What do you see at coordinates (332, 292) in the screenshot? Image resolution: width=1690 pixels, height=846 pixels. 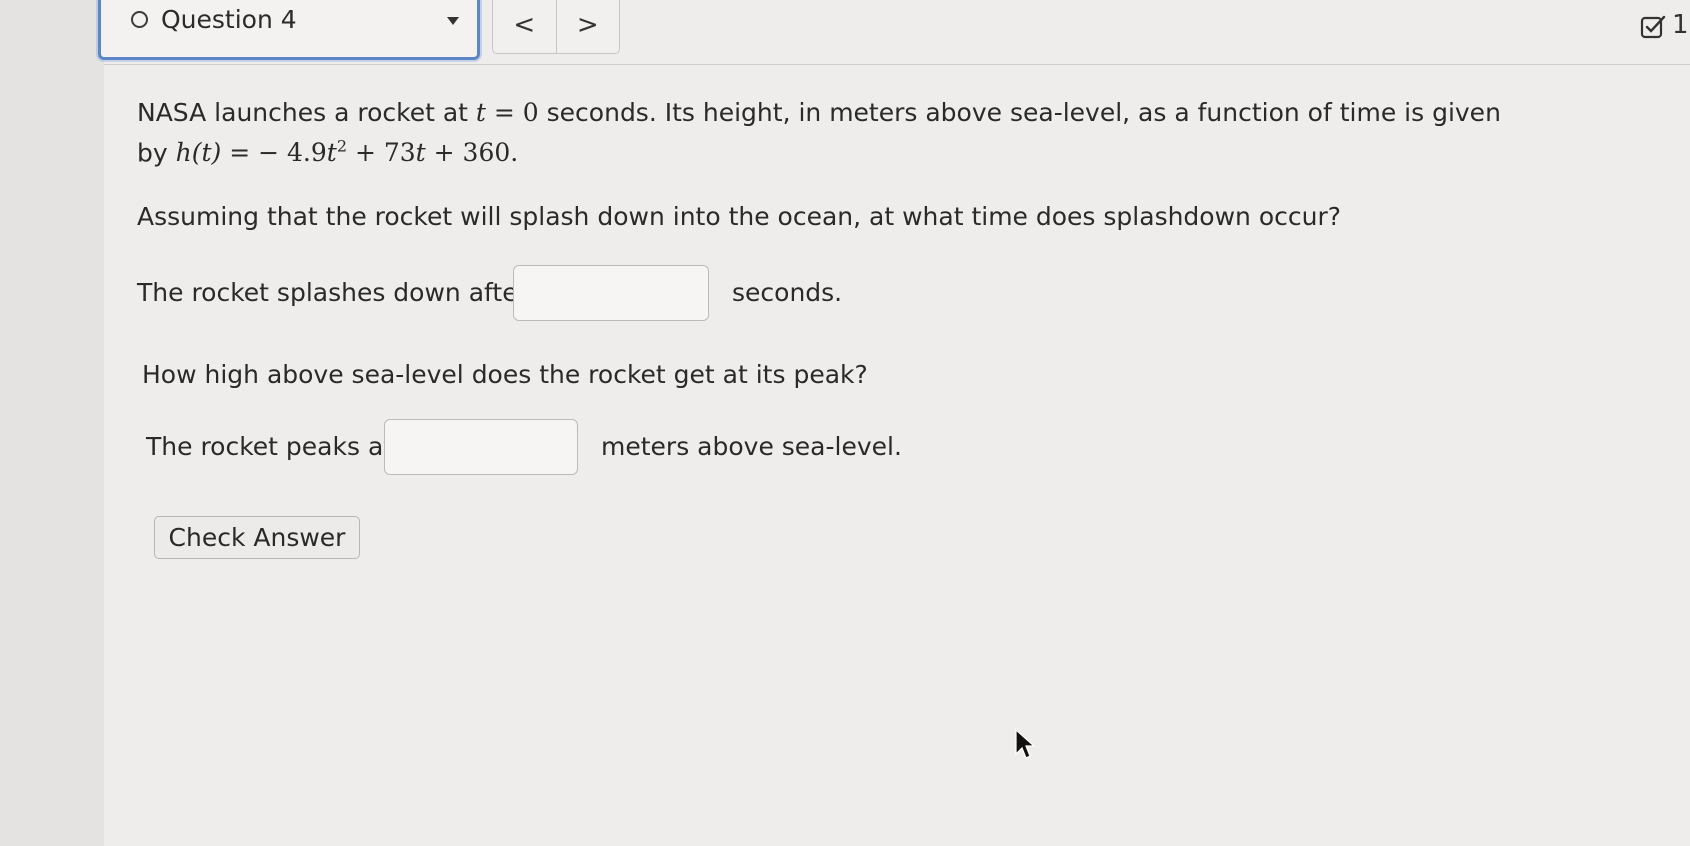 I see `splash-prefix: The rocket splashes down after` at bounding box center [332, 292].